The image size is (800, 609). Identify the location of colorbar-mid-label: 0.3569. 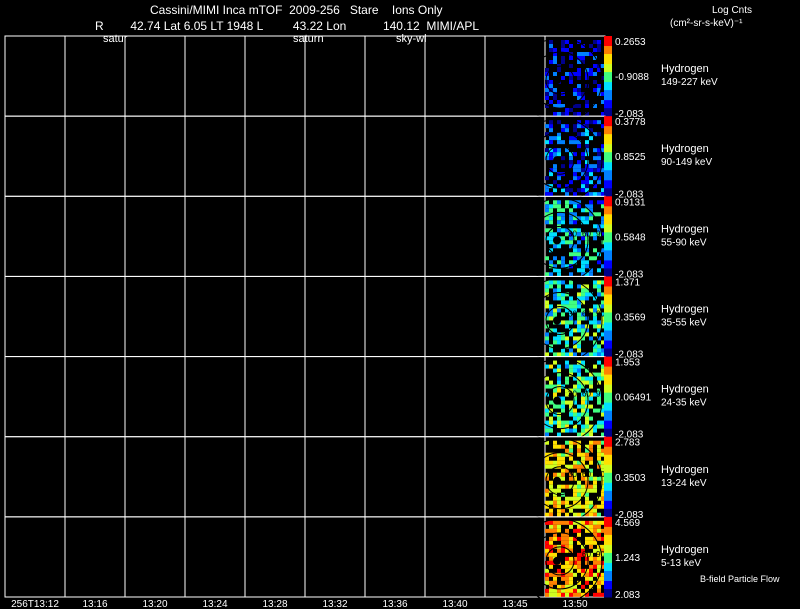
(630, 318).